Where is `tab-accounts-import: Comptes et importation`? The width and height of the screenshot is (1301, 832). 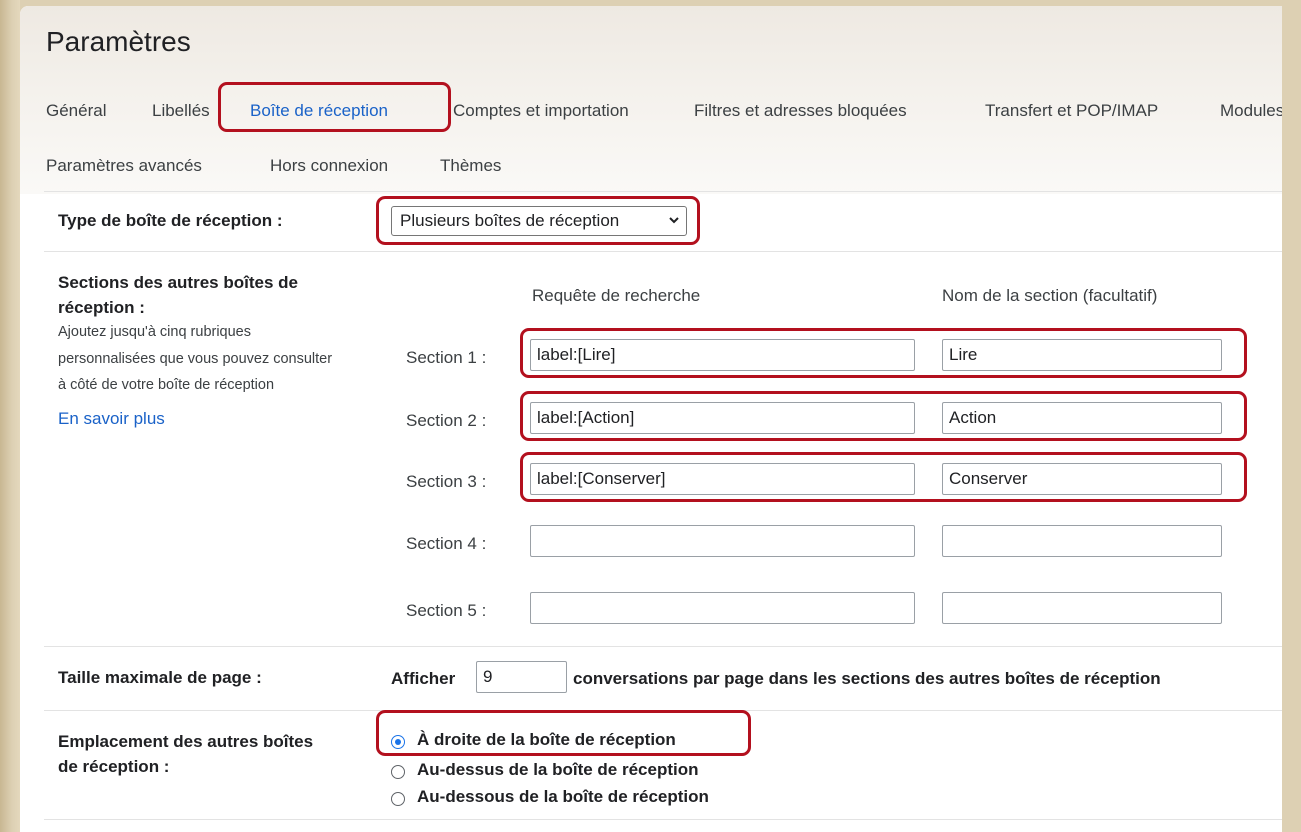 tab-accounts-import: Comptes et importation is located at coordinates (541, 111).